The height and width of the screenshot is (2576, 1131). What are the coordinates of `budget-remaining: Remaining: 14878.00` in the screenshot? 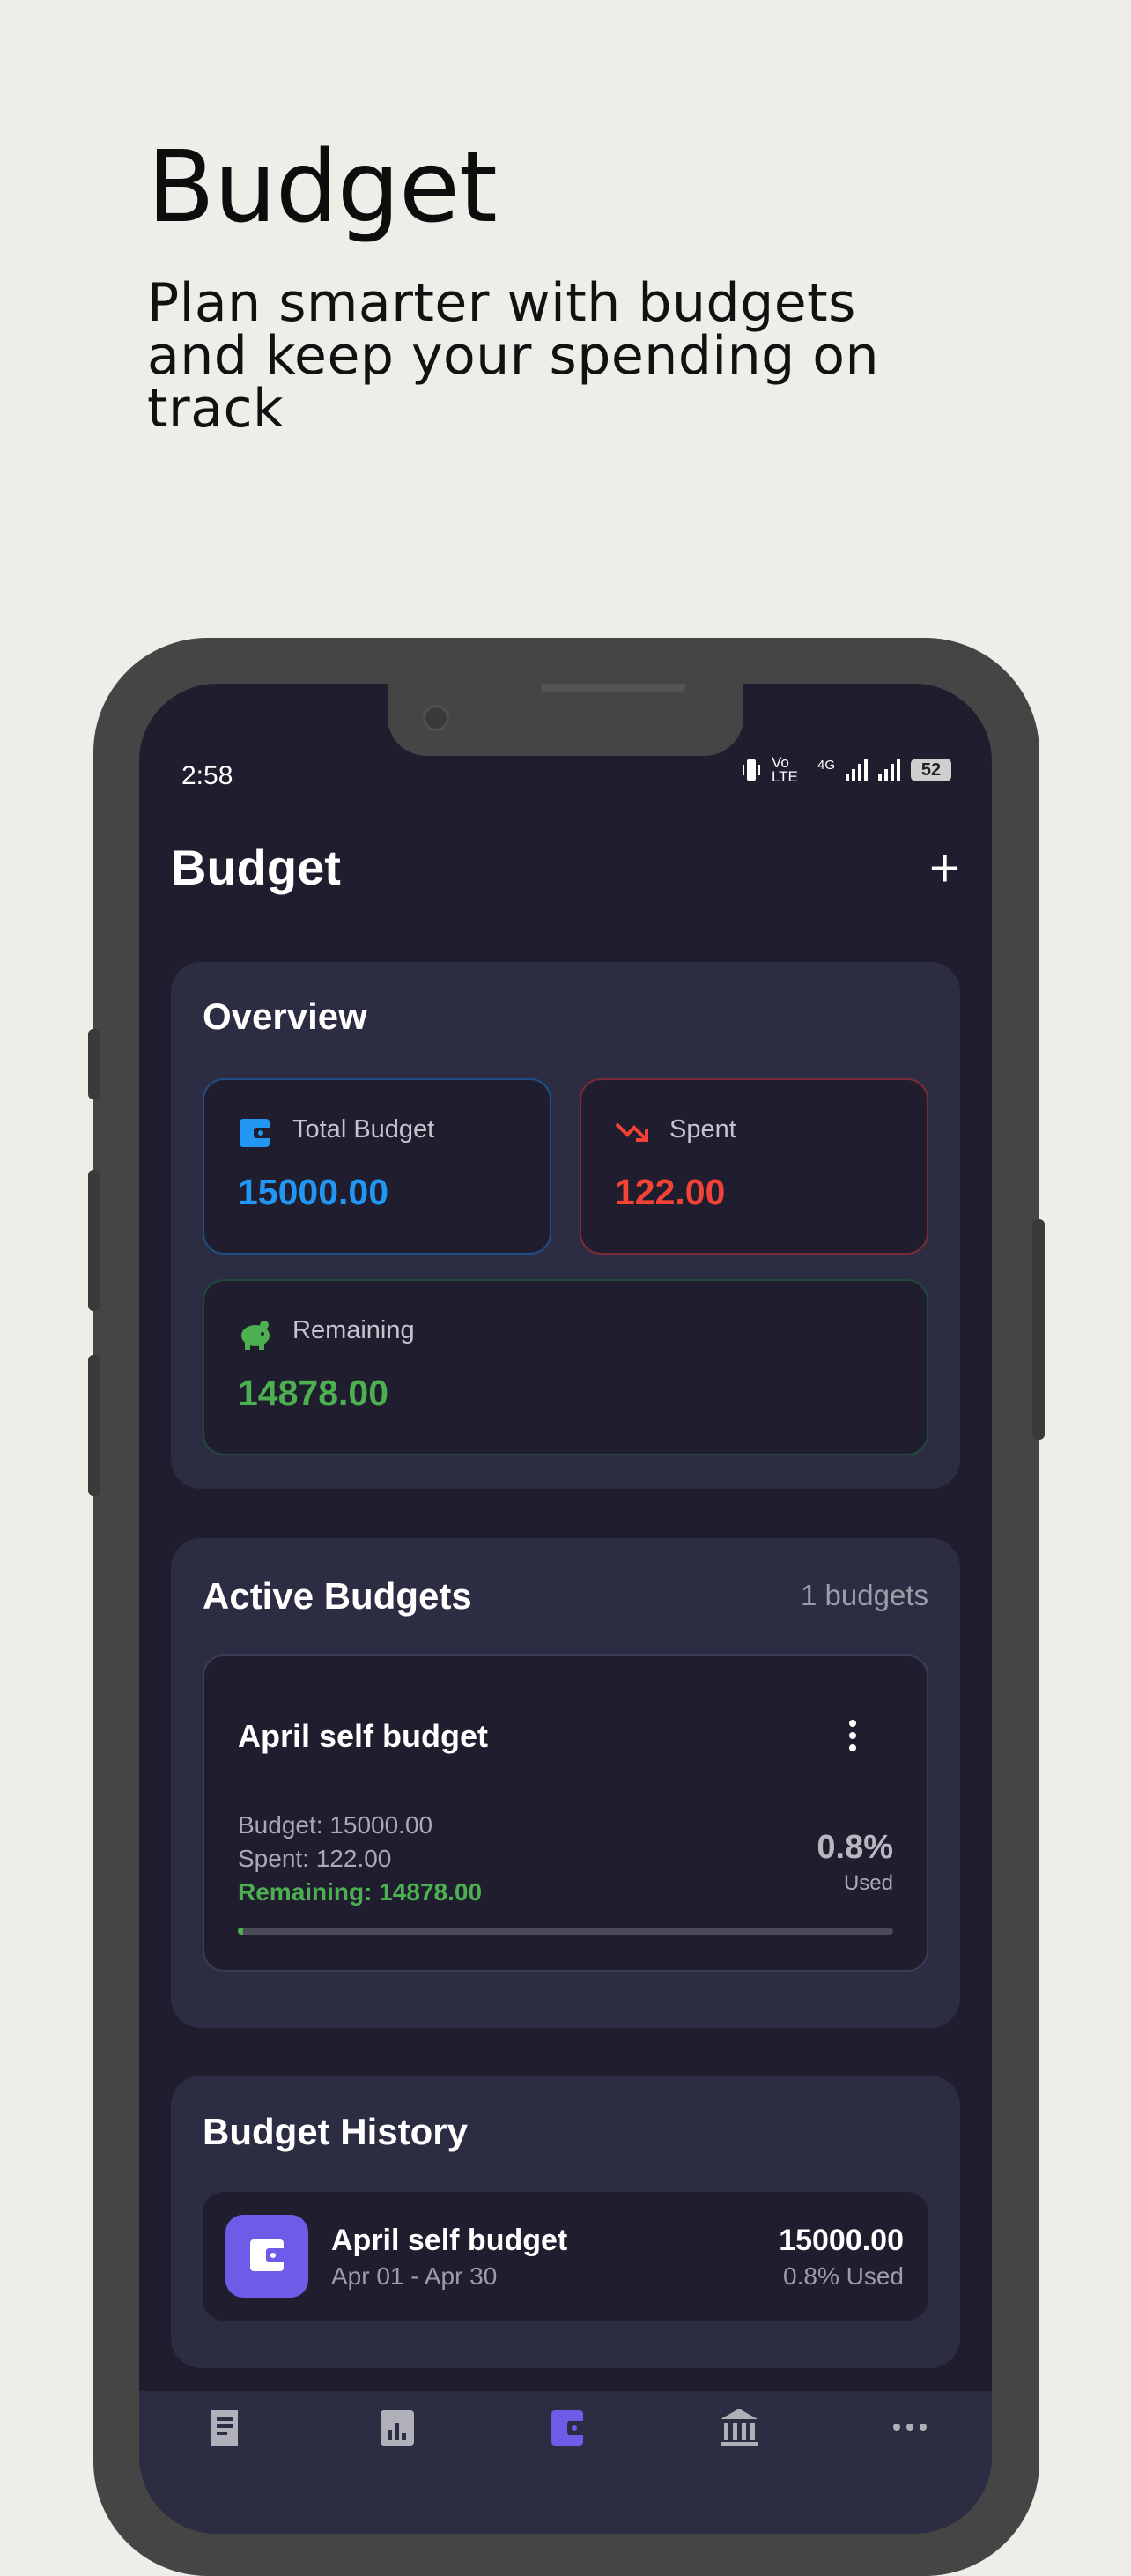 It's located at (360, 1892).